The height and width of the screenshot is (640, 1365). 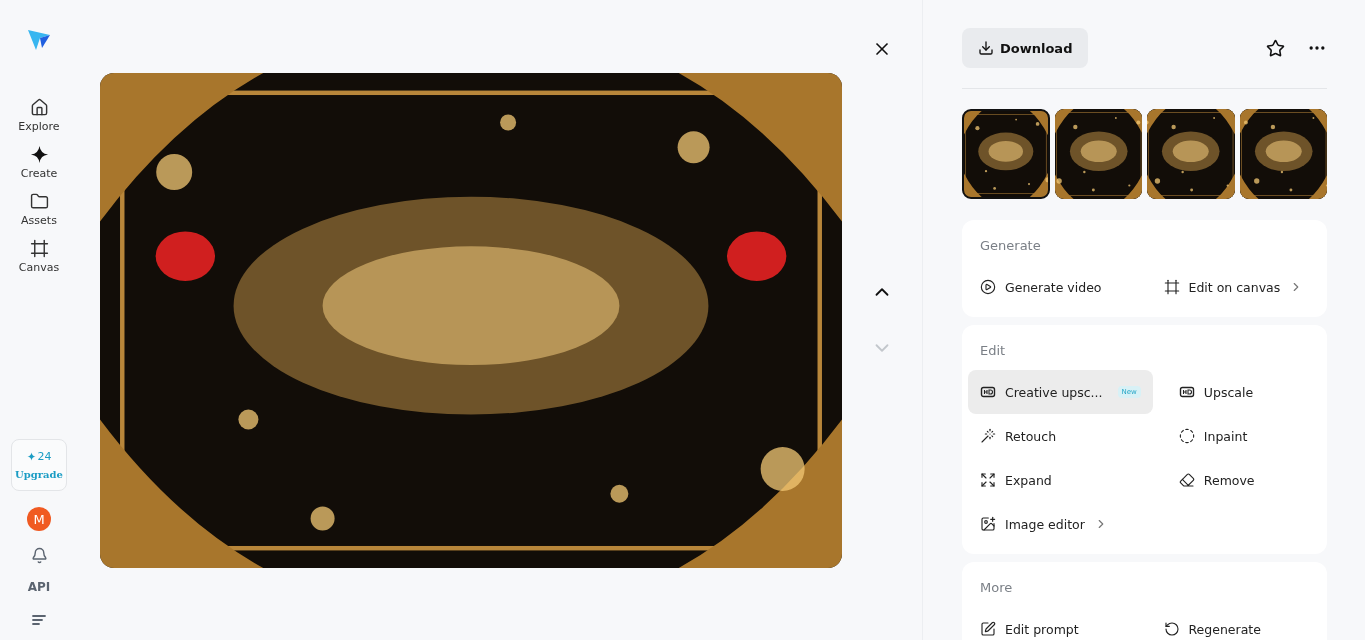 What do you see at coordinates (1060, 480) in the screenshot?
I see `action-item: Expand` at bounding box center [1060, 480].